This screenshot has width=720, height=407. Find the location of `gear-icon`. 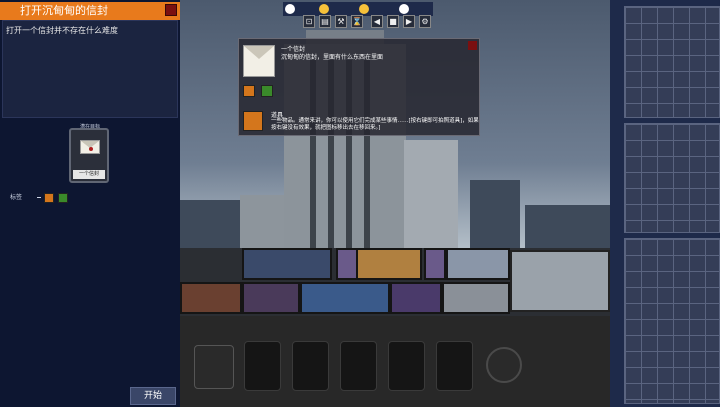

gear-icon is located at coordinates (504, 365).